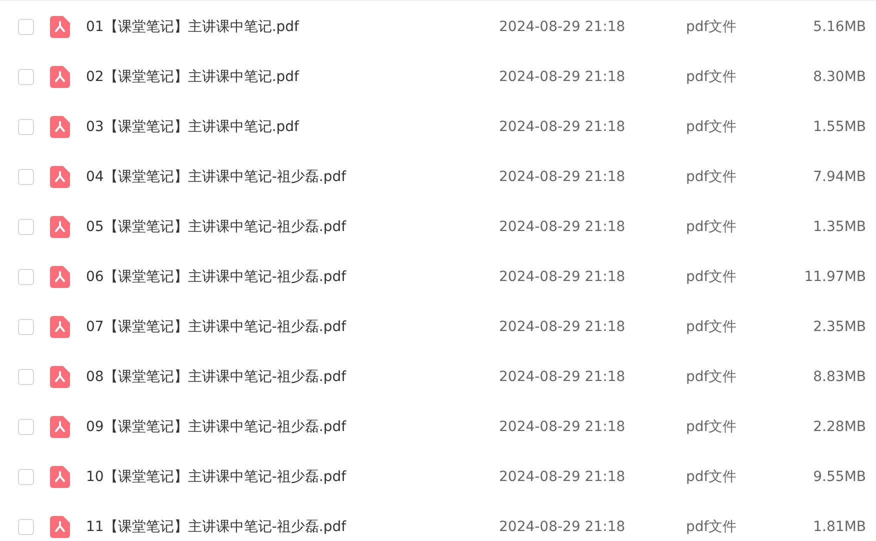  I want to click on file-size: 1.81MB, so click(839, 527).